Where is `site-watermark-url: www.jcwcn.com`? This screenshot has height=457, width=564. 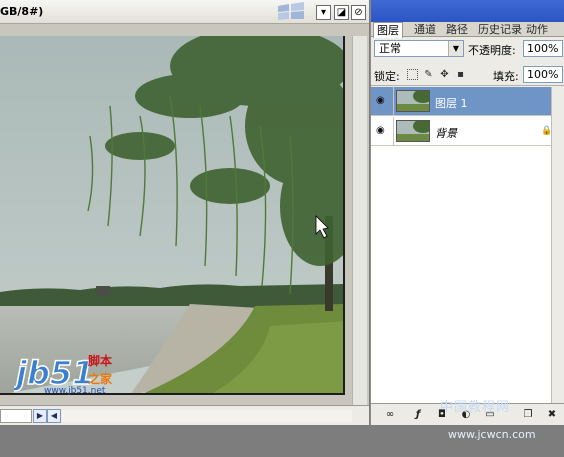
site-watermark-url: www.jcwcn.com is located at coordinates (492, 434).